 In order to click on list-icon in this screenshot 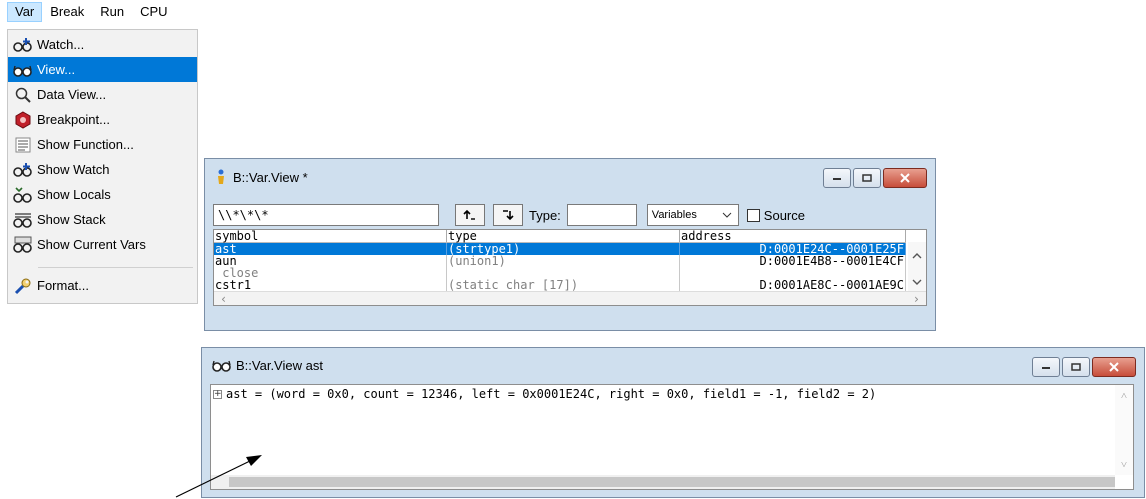, I will do `click(23, 145)`.